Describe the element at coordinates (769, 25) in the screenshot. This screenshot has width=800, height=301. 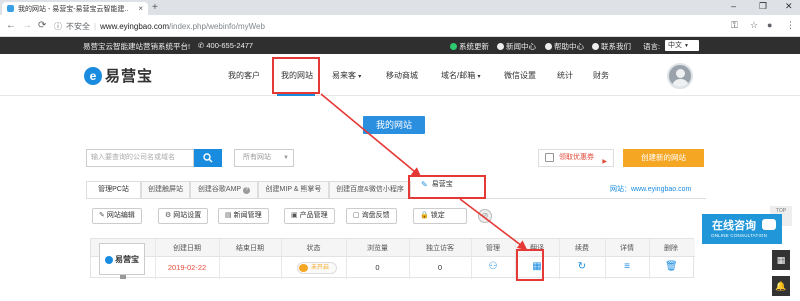
I see `account-icon: ●` at that location.